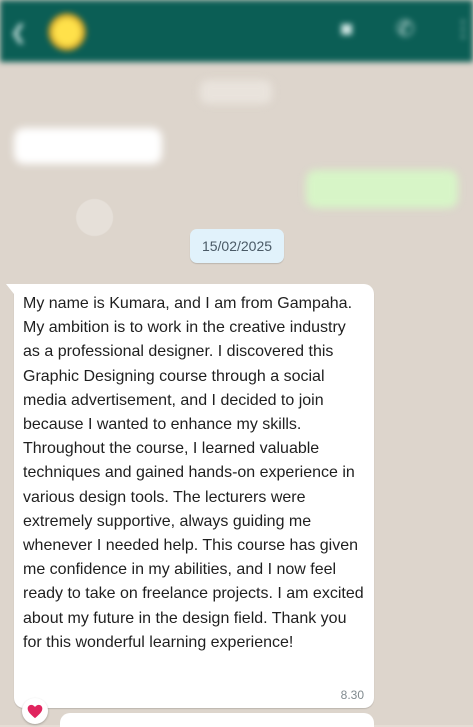 The width and height of the screenshot is (473, 727). What do you see at coordinates (18, 32) in the screenshot?
I see `back-arrow-icon: ❮` at bounding box center [18, 32].